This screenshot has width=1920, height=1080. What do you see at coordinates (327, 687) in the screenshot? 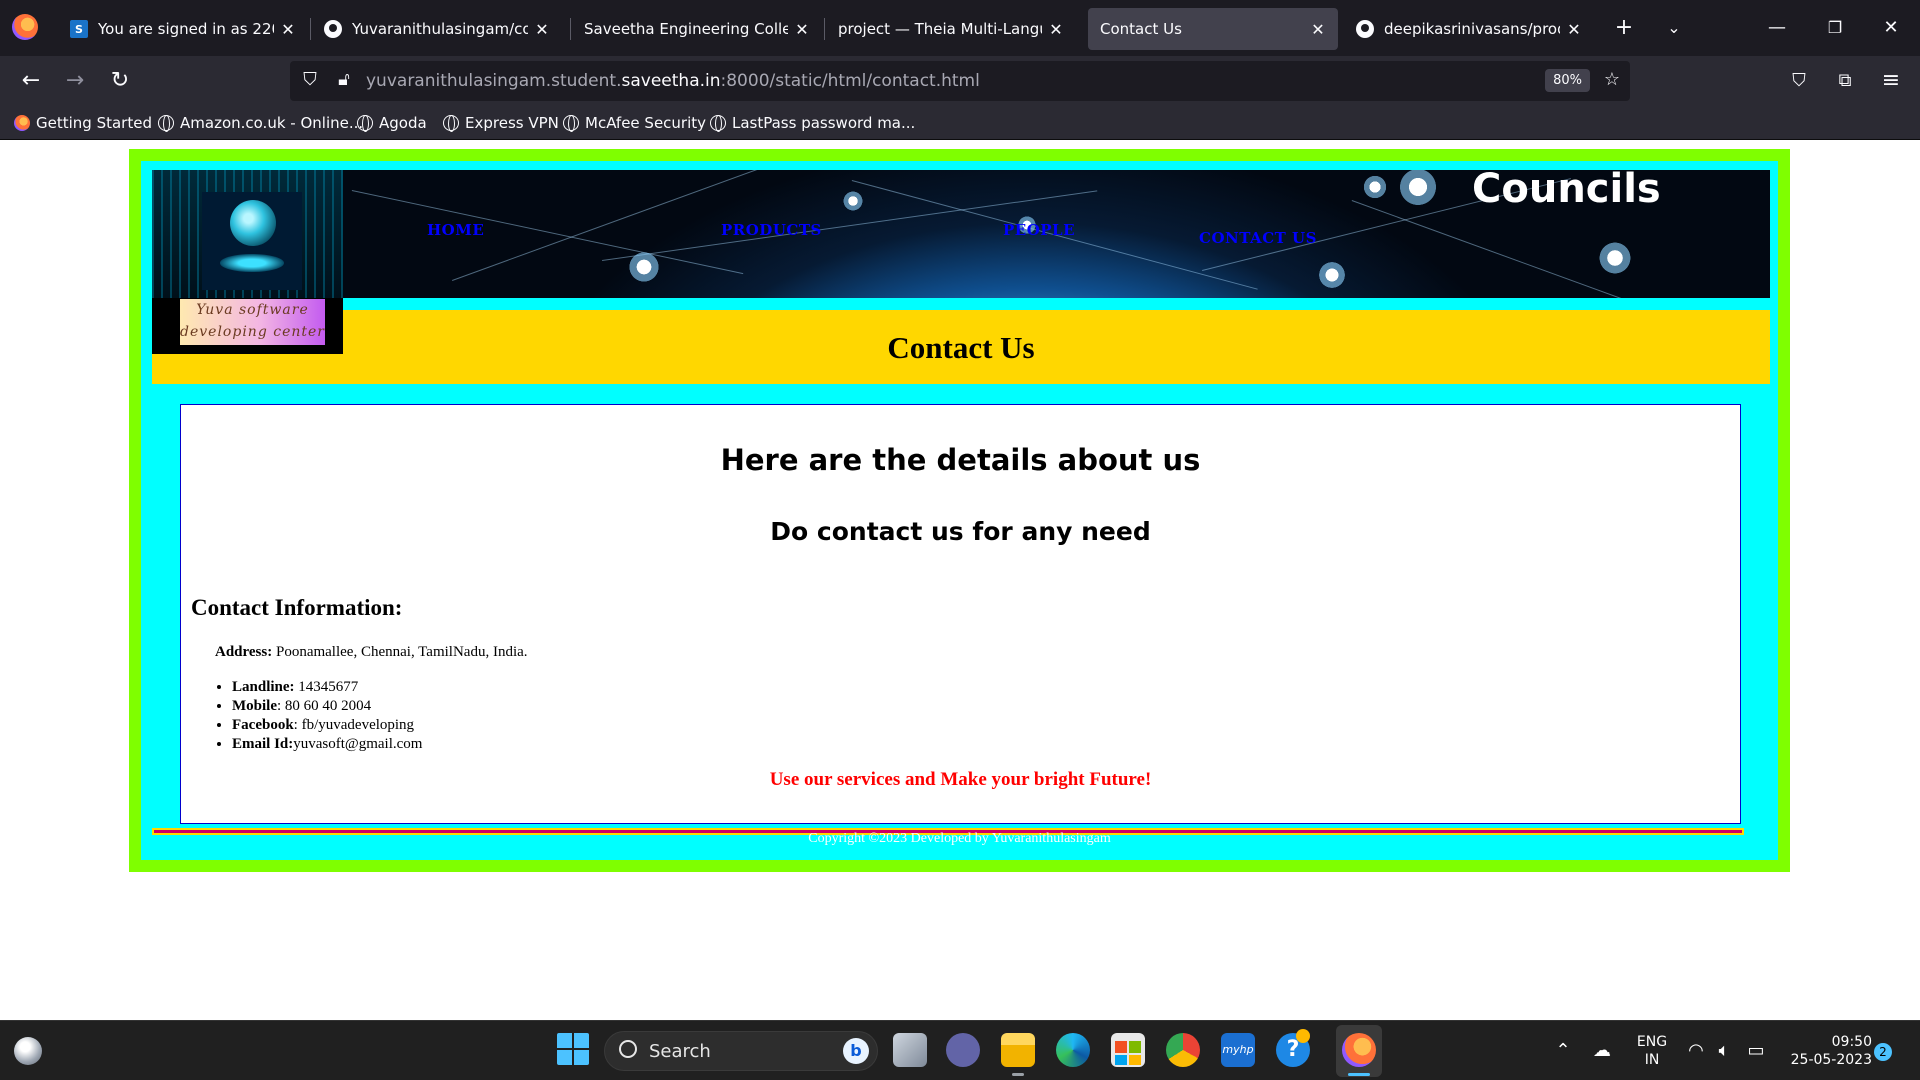
I see `list-item-landline: Landline: 14345677` at bounding box center [327, 687].